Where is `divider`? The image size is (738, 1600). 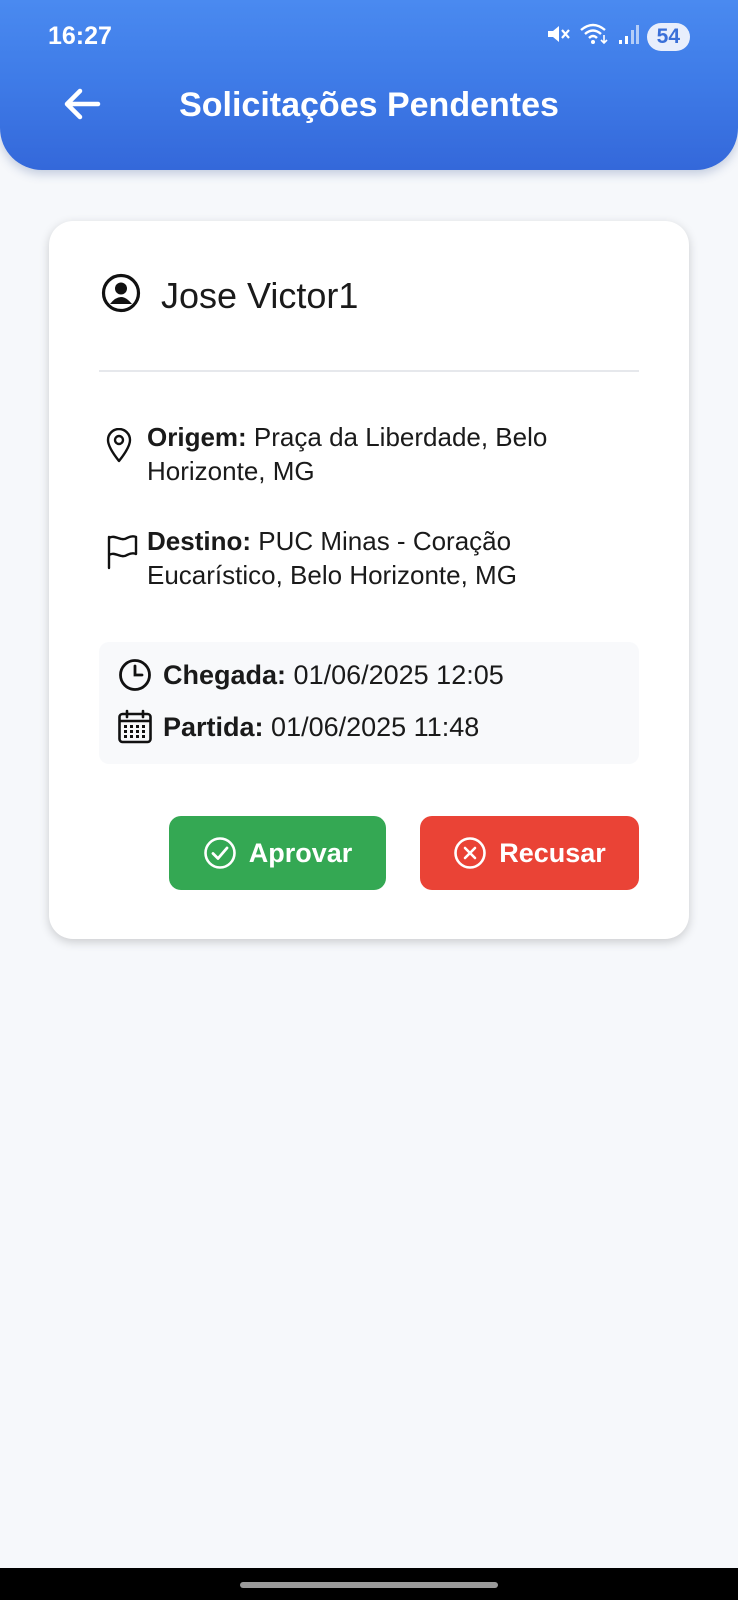 divider is located at coordinates (369, 371).